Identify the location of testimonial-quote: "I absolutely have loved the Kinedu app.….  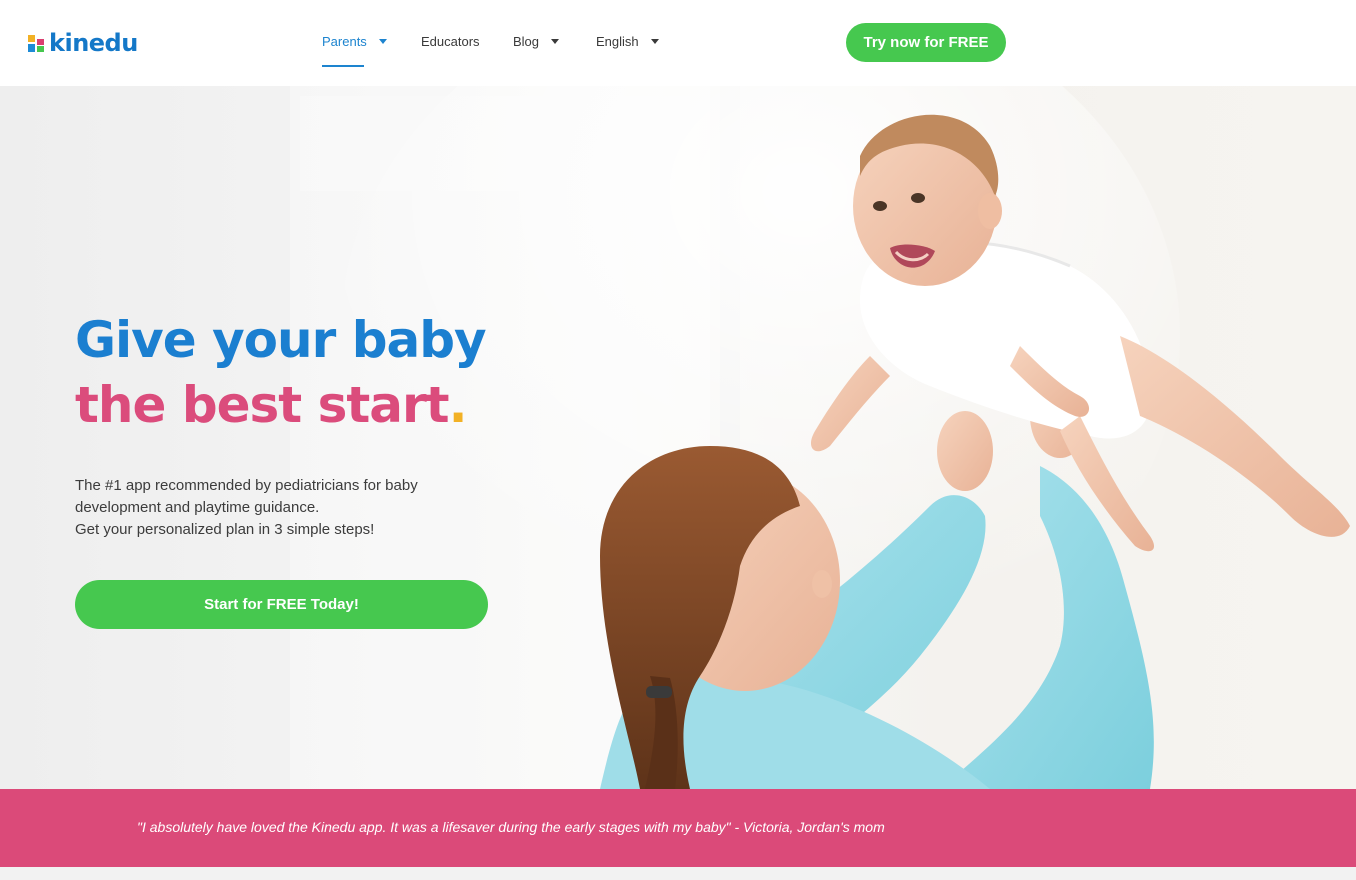
(511, 827).